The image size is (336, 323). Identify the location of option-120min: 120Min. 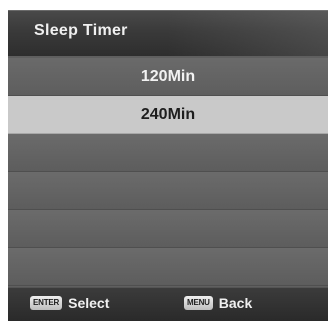
(168, 77).